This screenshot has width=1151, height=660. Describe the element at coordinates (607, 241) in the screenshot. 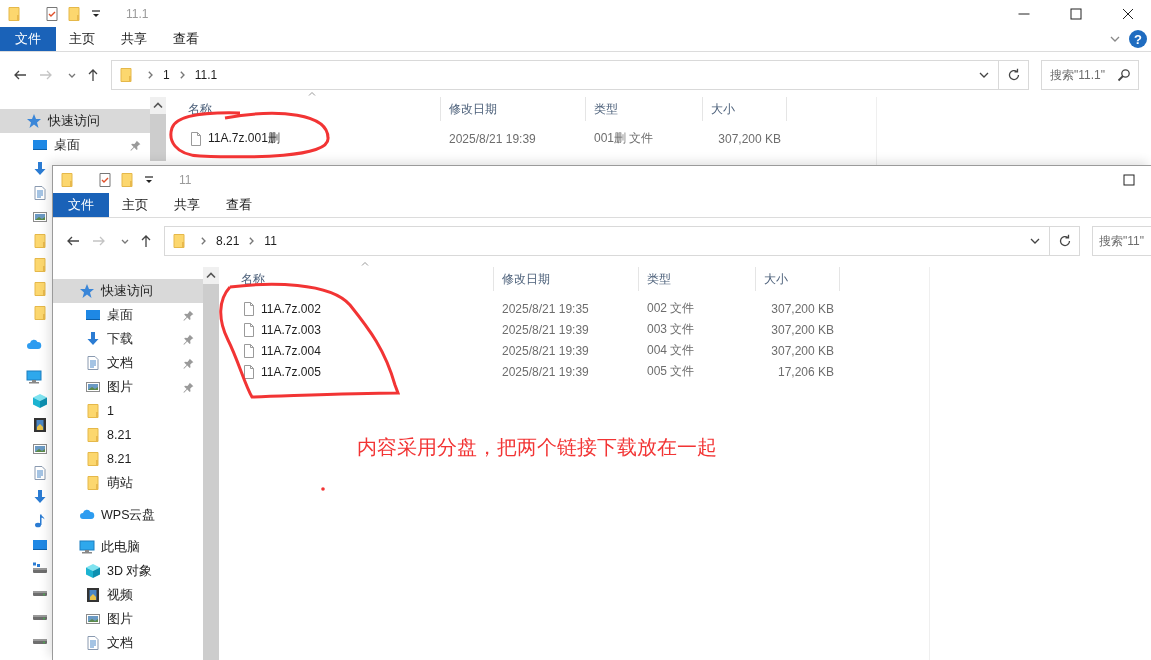

I see `address-bar: 8.21 11` at that location.